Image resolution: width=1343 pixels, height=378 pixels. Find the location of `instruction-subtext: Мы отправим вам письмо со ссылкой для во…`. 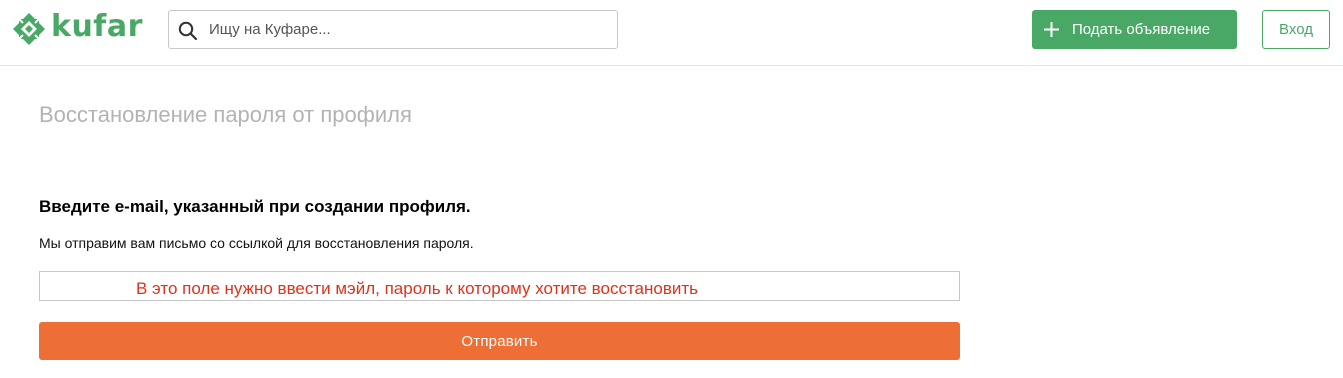

instruction-subtext: Мы отправим вам письмо со ссылкой для во… is located at coordinates (256, 243).